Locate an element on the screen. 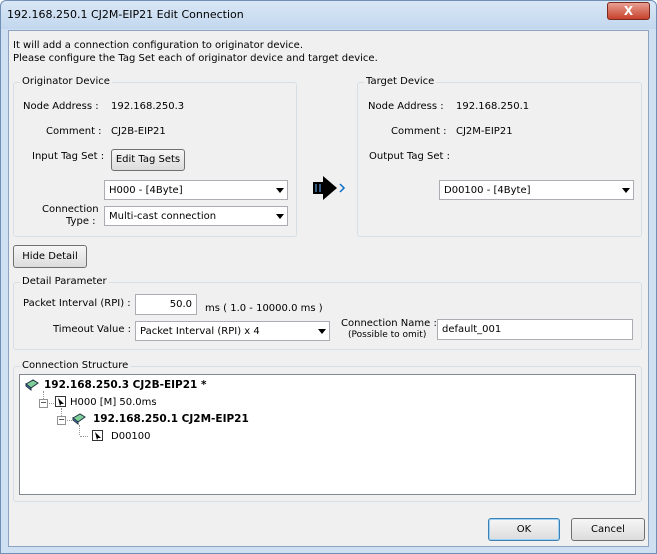  timeout-value-label: Timeout Value : is located at coordinates (92, 329).